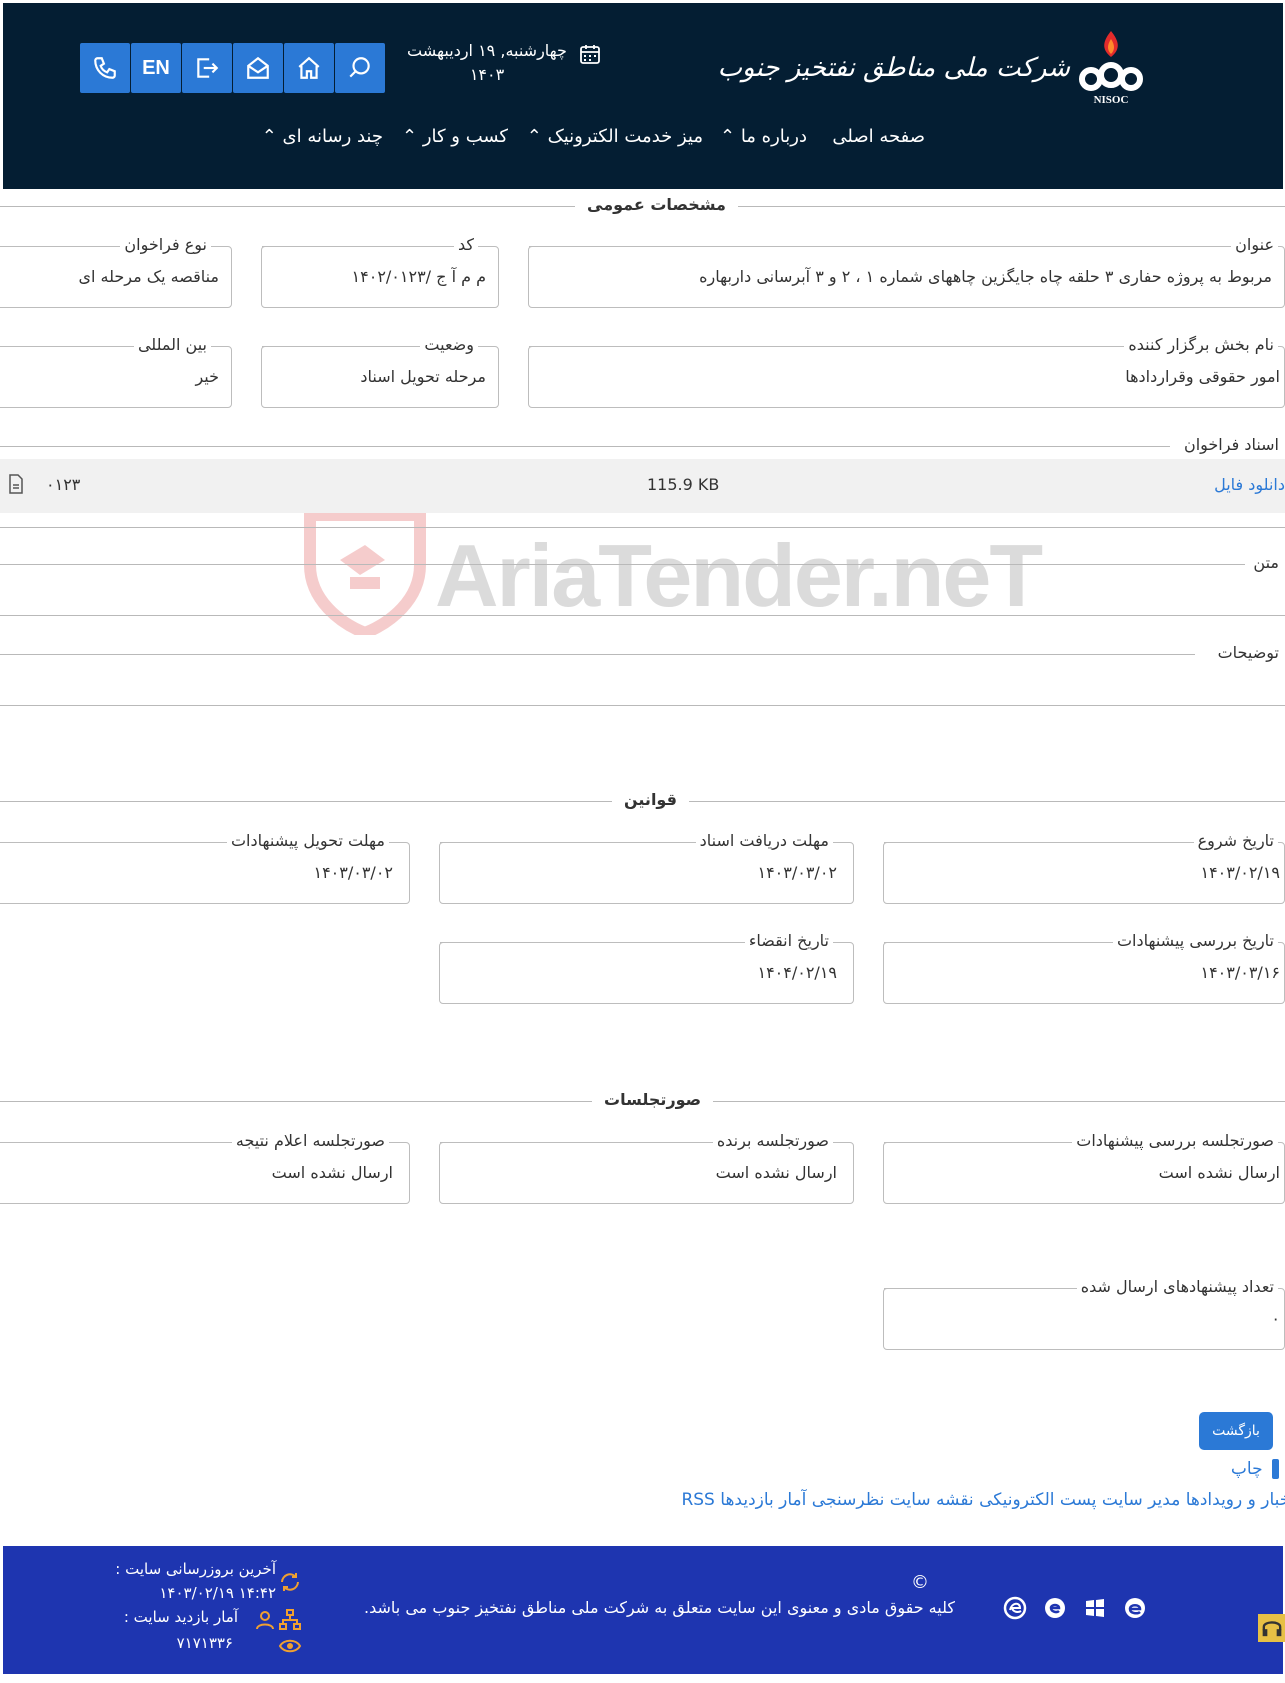 This screenshot has width=1285, height=1683. Describe the element at coordinates (1275, 1469) in the screenshot. I see `print-icon` at that location.